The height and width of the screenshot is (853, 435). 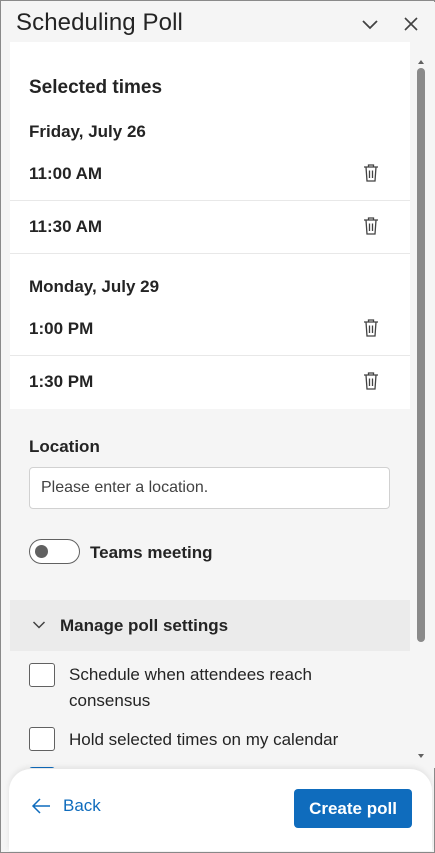 I want to click on arrow-left-icon, so click(x=40, y=806).